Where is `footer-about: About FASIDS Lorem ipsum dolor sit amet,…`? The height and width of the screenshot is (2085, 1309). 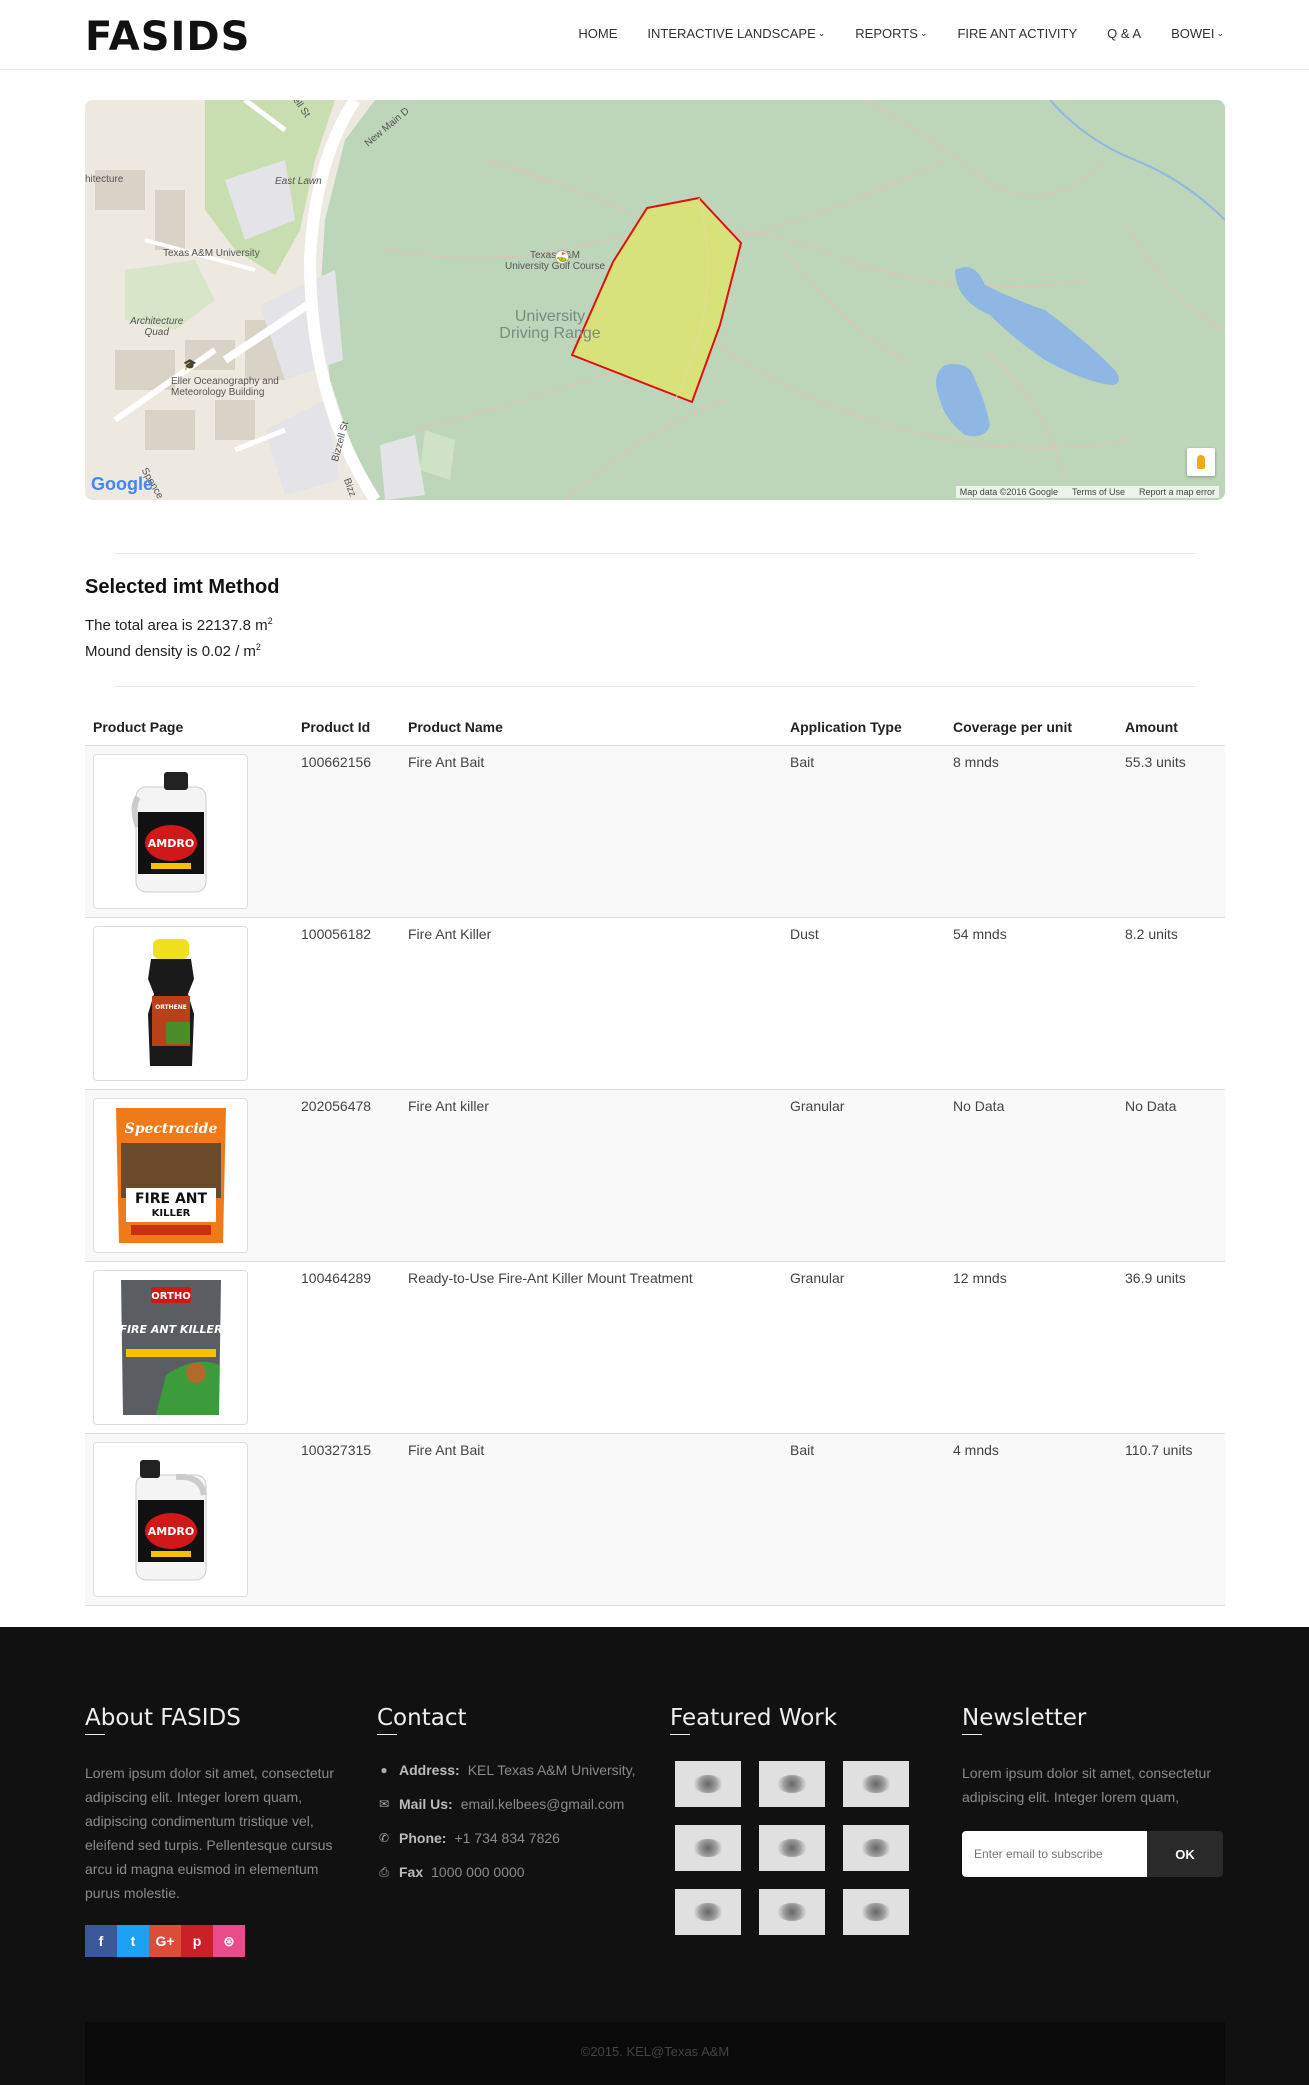 footer-about: About FASIDS Lorem ipsum dolor sit amet,… is located at coordinates (217, 1831).